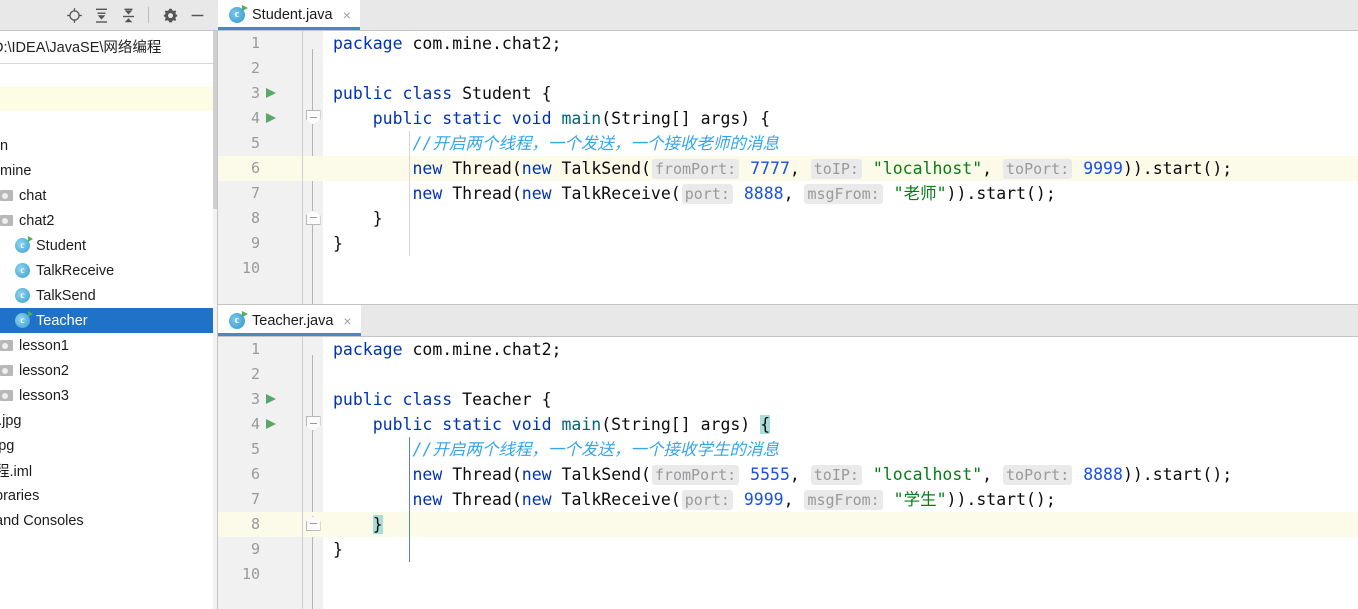 Image resolution: width=1358 pixels, height=609 pixels. Describe the element at coordinates (255, 168) in the screenshot. I see `line-number-label: 6` at that location.